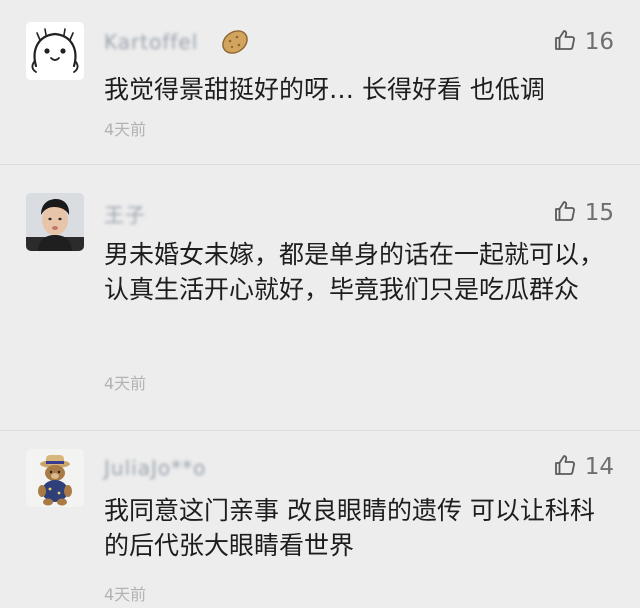  I want to click on comment-text: 男未婚女未嫁，都是单身的话在一起就可以，认真生活开心就好，毕竟我们只是吃瓜群众, so click(354, 272).